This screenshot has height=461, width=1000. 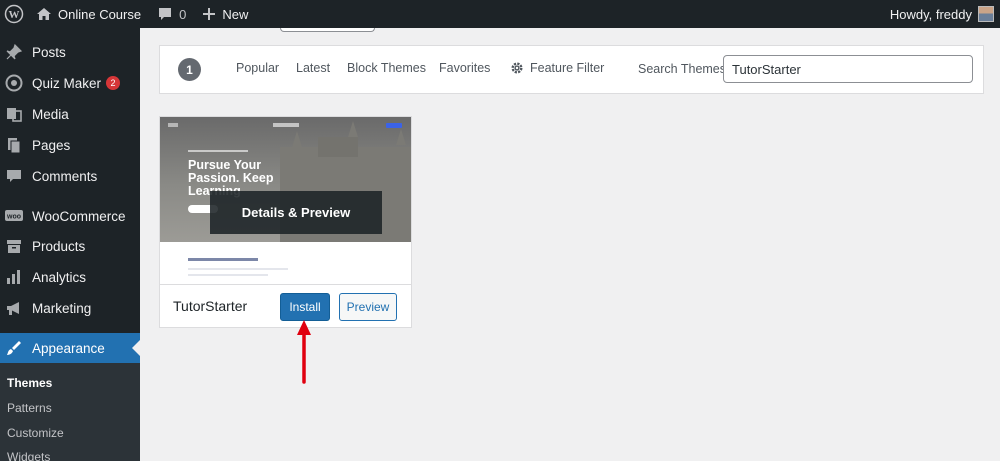 What do you see at coordinates (327, 30) in the screenshot?
I see `upload-field-edge` at bounding box center [327, 30].